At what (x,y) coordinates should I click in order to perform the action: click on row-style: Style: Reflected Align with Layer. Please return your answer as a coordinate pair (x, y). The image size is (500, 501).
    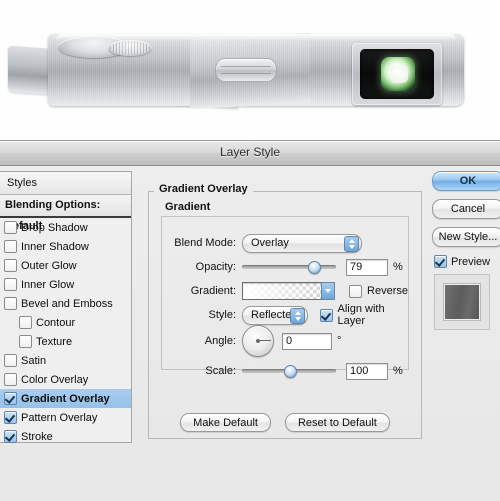
    Looking at the image, I should click on (285, 315).